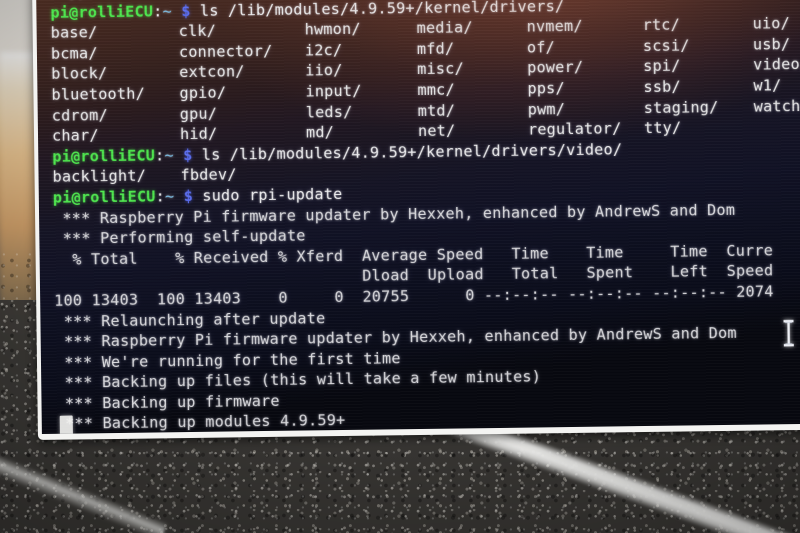  I want to click on ls-entry: fbdev/, so click(208, 175).